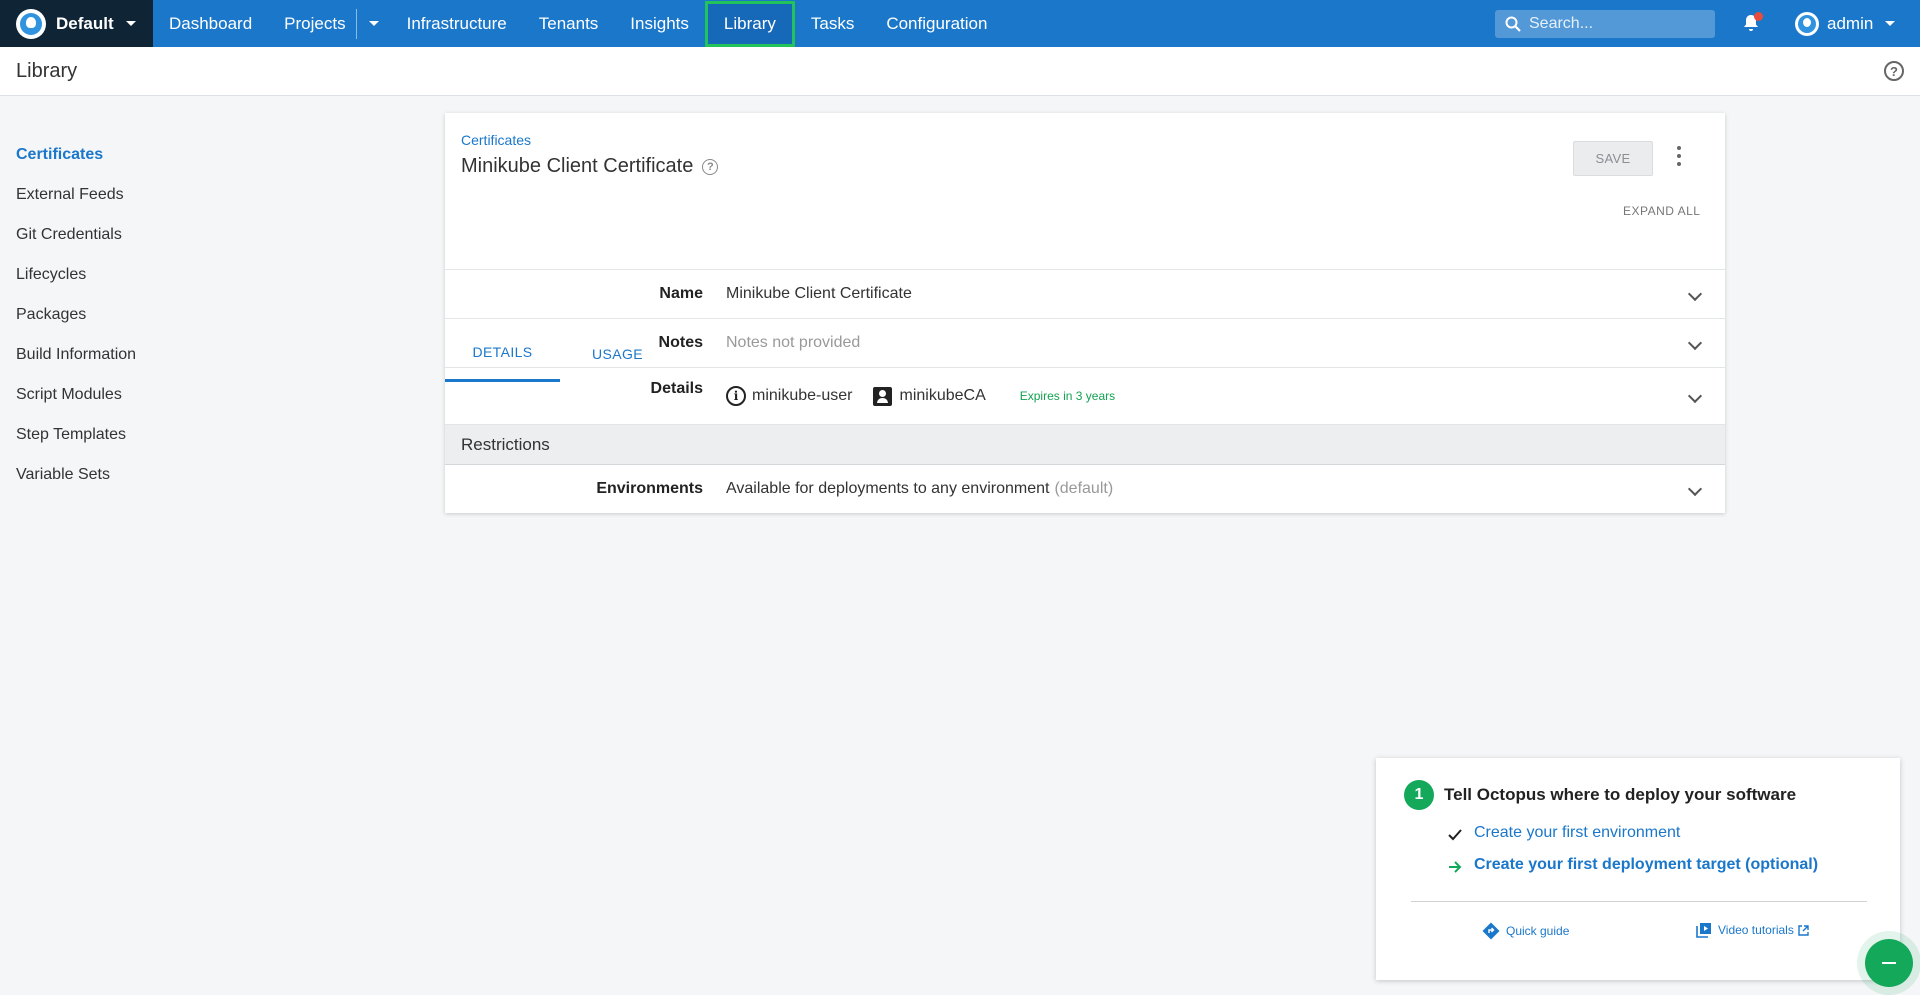 The image size is (1920, 995). I want to click on user-menu: admin, so click(1845, 23).